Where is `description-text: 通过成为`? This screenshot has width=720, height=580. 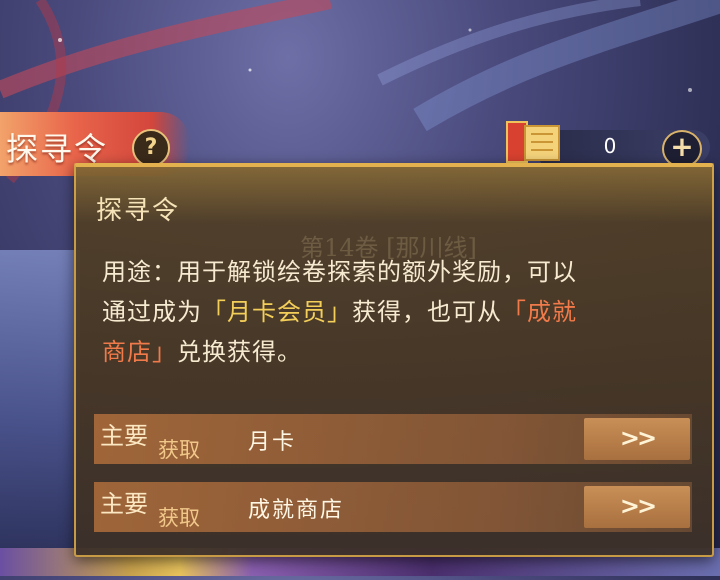 description-text: 通过成为 is located at coordinates (152, 312).